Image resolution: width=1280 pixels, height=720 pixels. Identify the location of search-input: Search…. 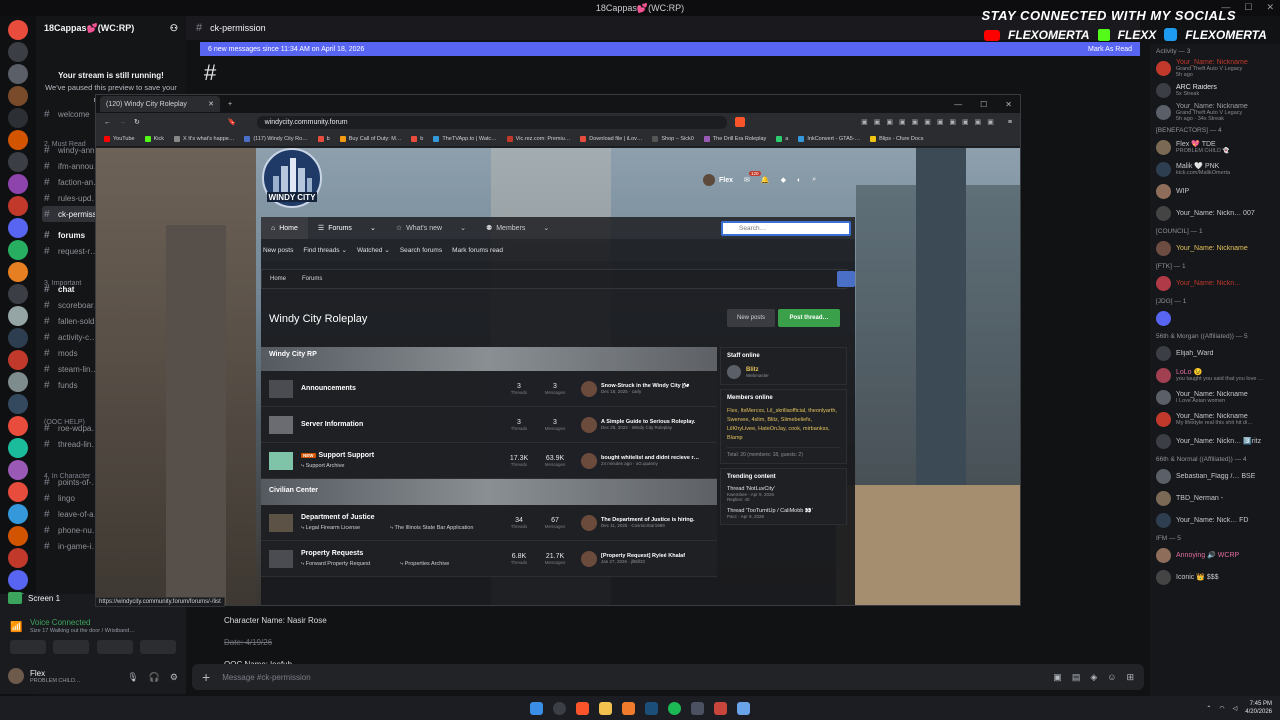
(786, 228).